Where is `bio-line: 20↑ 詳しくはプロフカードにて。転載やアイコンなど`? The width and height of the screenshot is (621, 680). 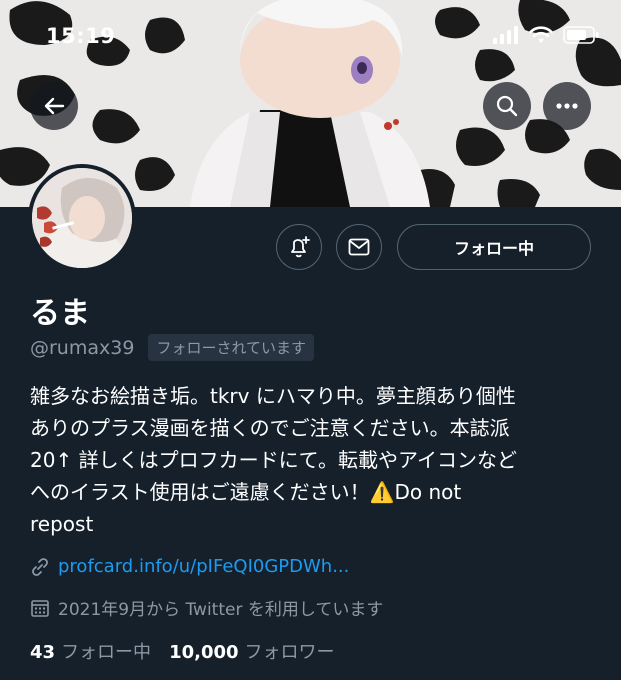 bio-line: 20↑ 詳しくはプロフカードにて。転載やアイコンなど is located at coordinates (273, 460).